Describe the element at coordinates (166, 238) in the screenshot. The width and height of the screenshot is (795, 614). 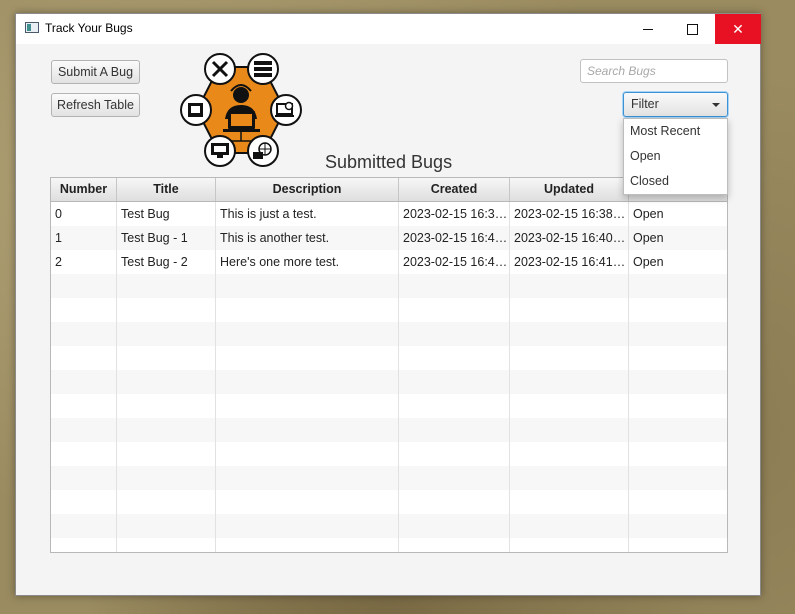
I see `cell-title: Test Bug - 1` at that location.